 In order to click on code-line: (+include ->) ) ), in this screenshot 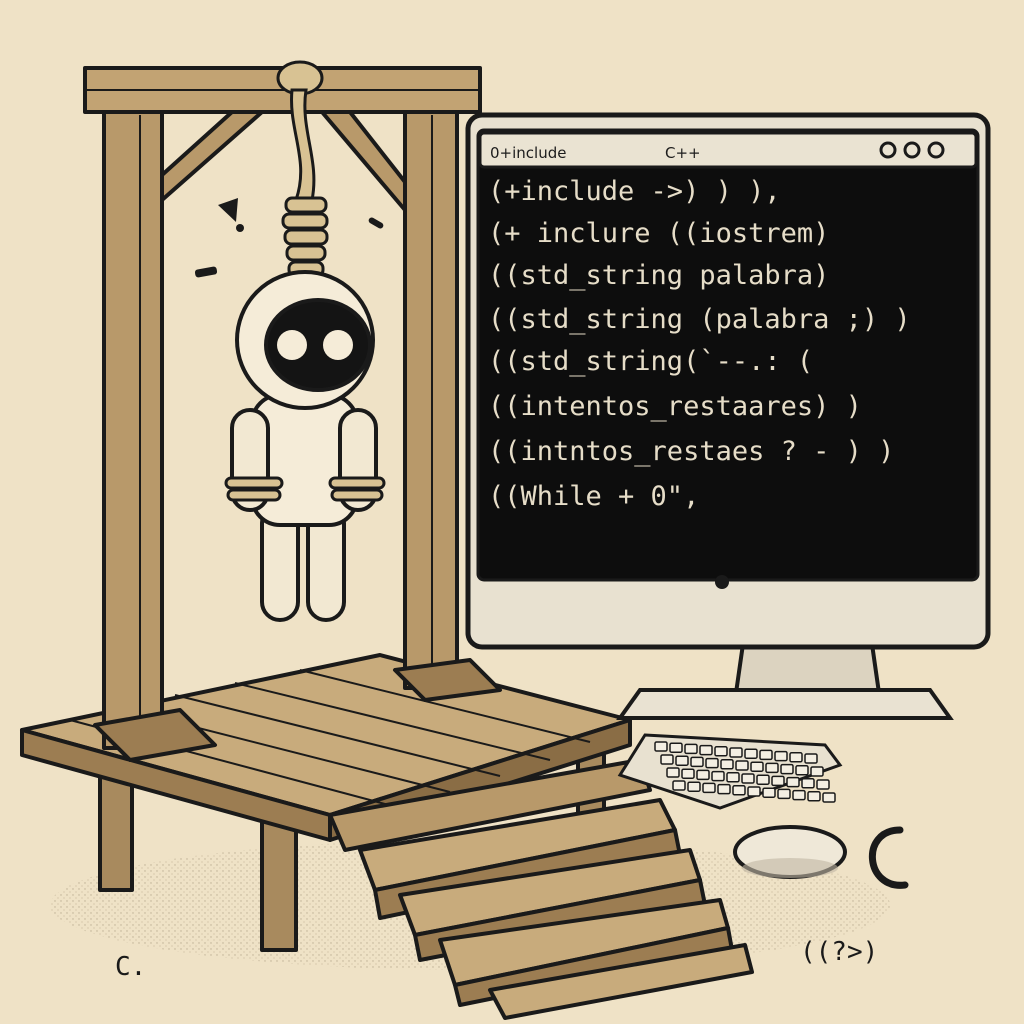, I will do `click(634, 191)`.